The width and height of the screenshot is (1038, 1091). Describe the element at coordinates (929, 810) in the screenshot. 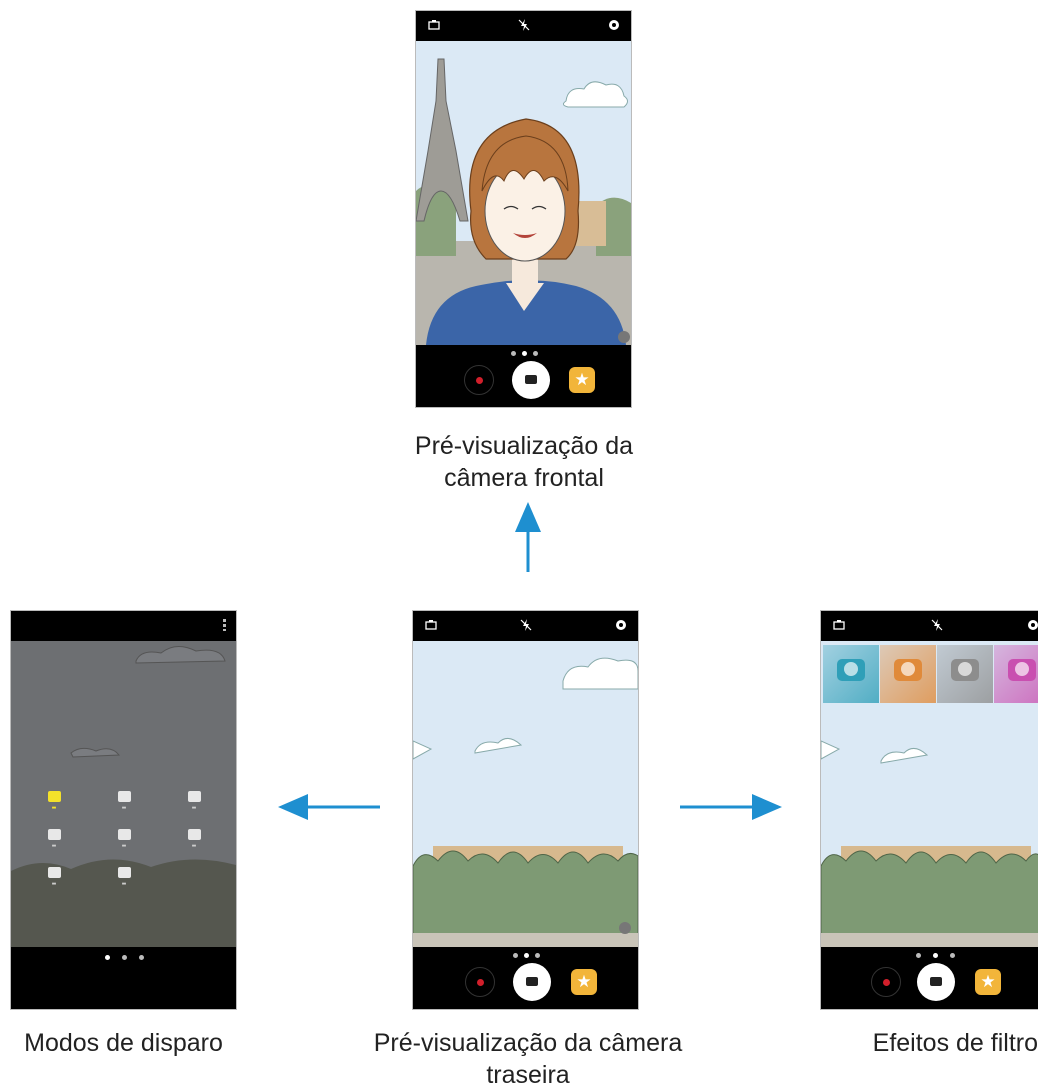

I see `filter-effects-phone: ★` at that location.